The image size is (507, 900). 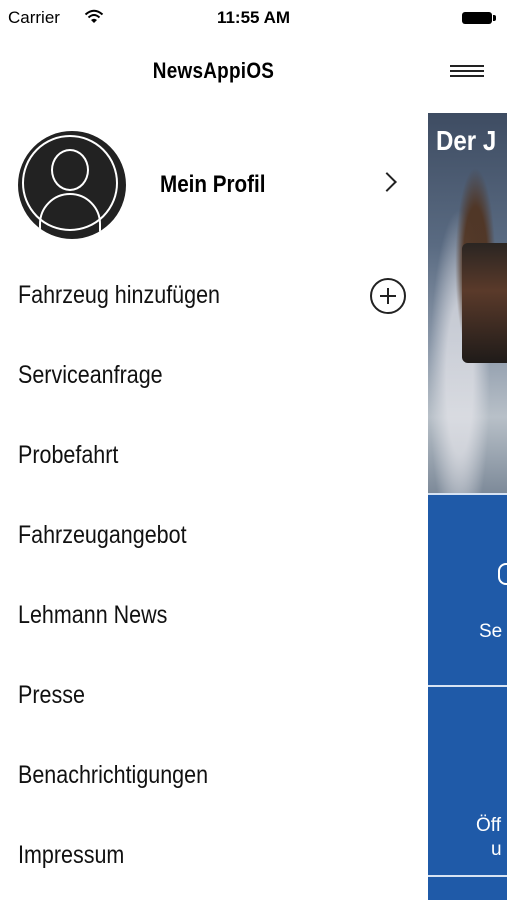 What do you see at coordinates (502, 574) in the screenshot?
I see `wrench-icon` at bounding box center [502, 574].